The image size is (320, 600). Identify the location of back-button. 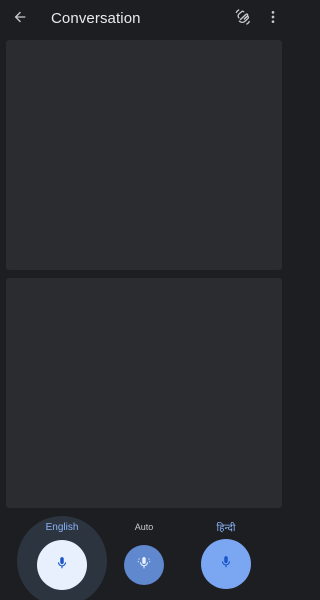
(20, 19).